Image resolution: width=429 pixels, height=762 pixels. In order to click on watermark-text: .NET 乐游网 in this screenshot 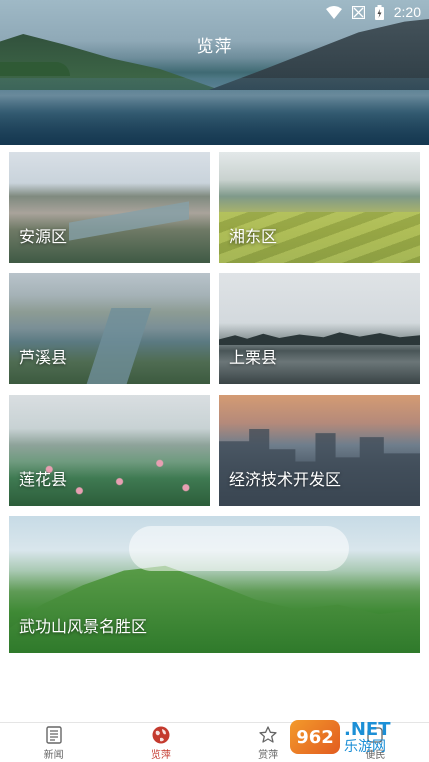, I will do `click(367, 736)`.